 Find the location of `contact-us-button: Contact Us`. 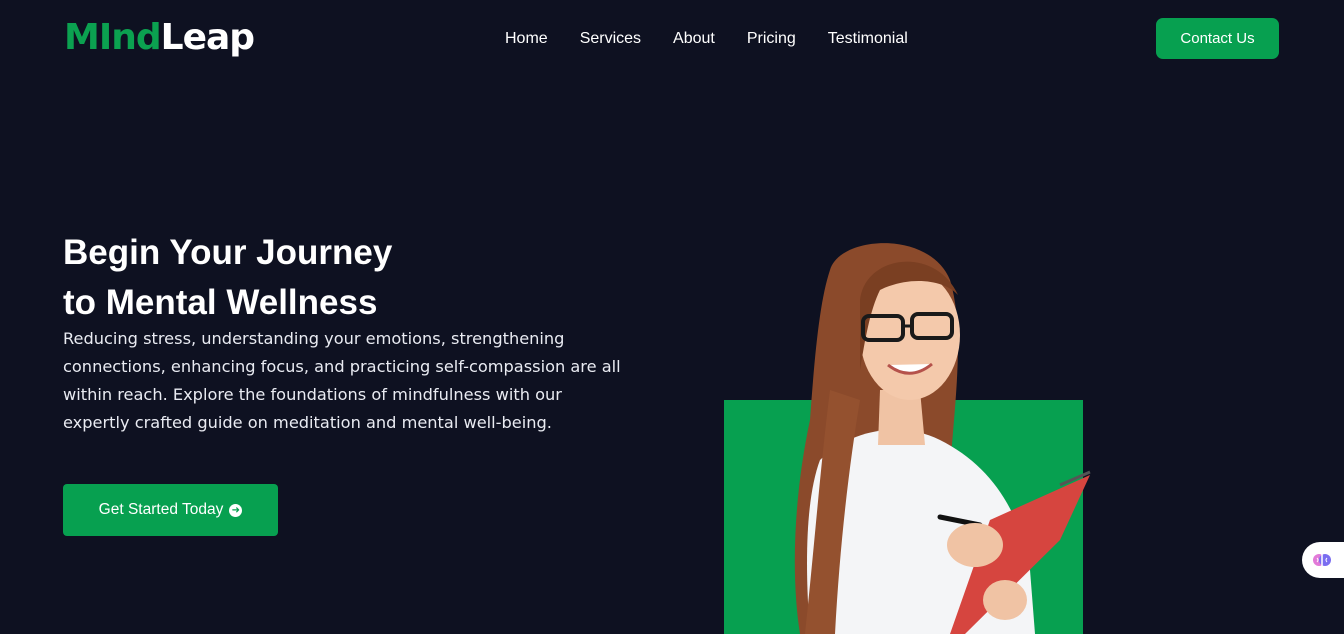

contact-us-button: Contact Us is located at coordinates (1217, 38).